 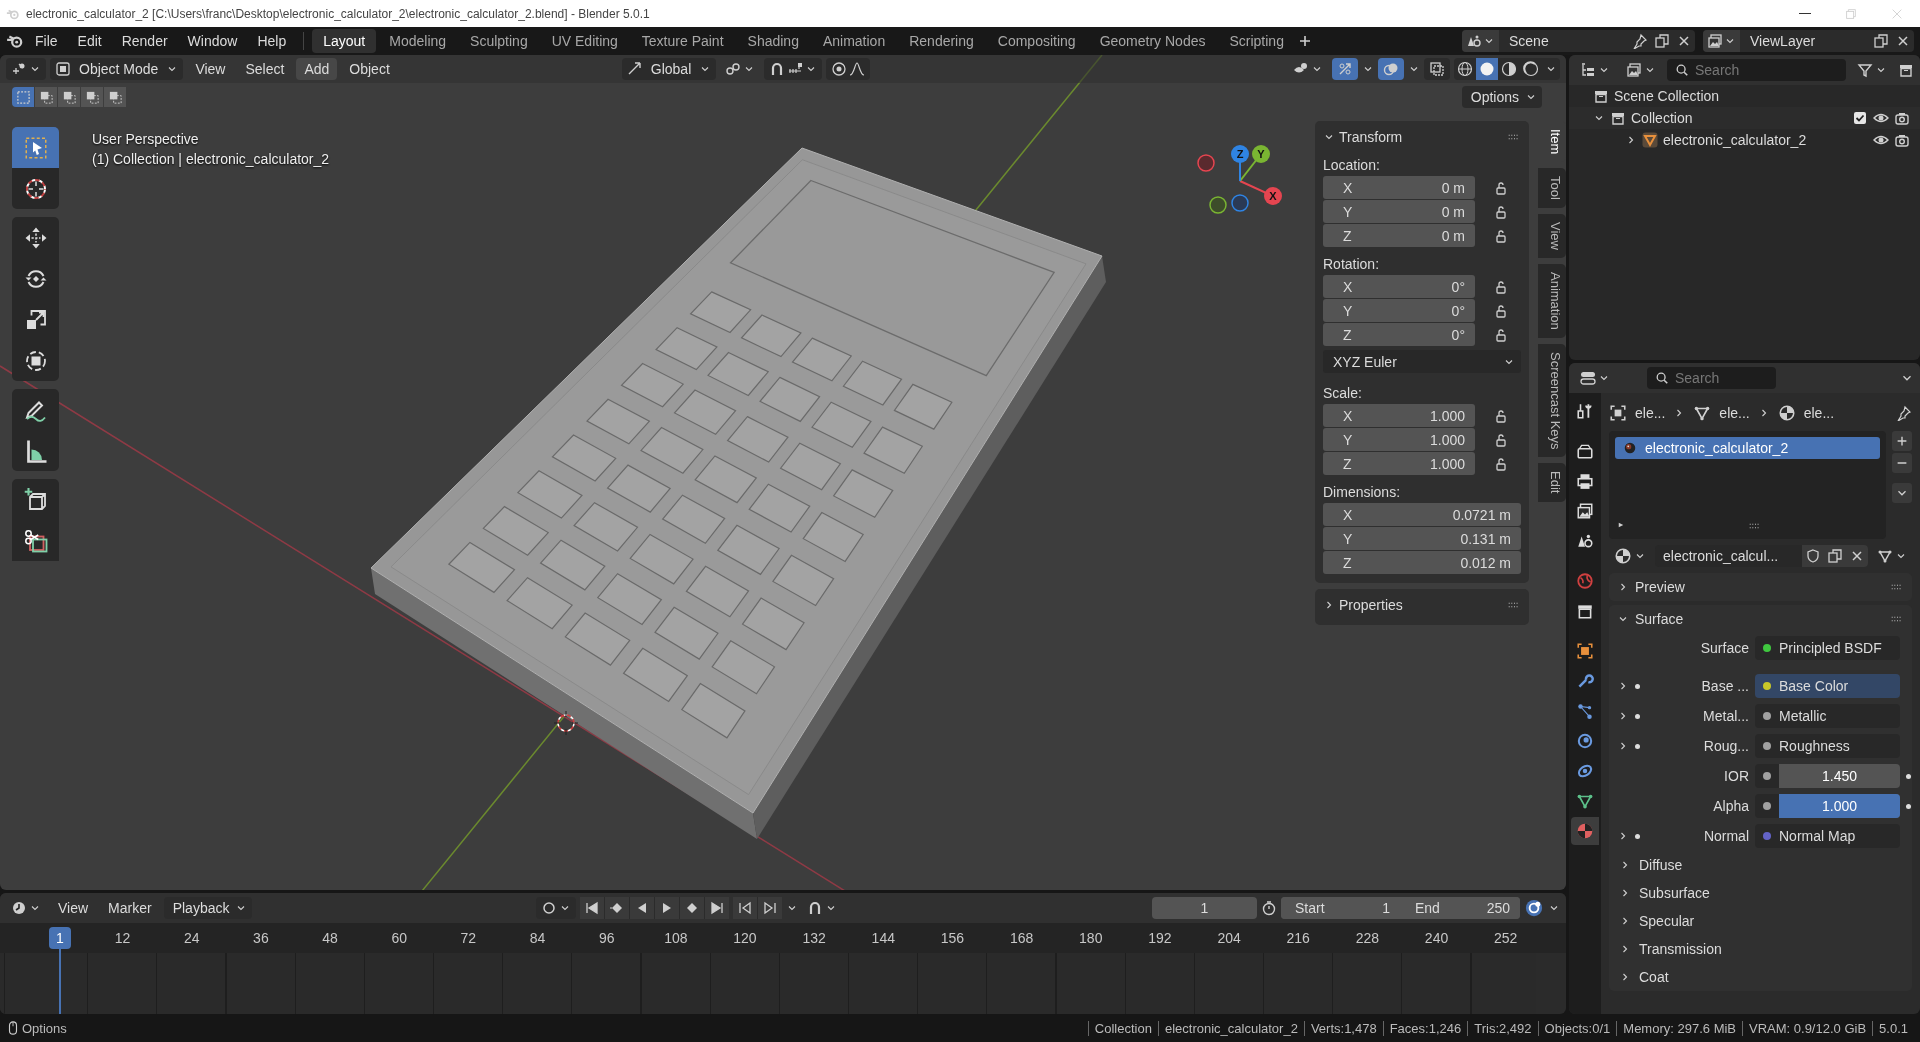 What do you see at coordinates (1273, 196) in the screenshot?
I see `axis-handle: X` at bounding box center [1273, 196].